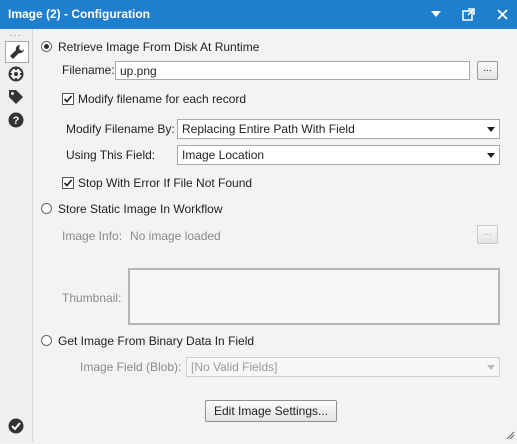 This screenshot has height=444, width=517. Describe the element at coordinates (159, 47) in the screenshot. I see `retrieve-label: Retrieve Image From Disk At Runtime` at that location.